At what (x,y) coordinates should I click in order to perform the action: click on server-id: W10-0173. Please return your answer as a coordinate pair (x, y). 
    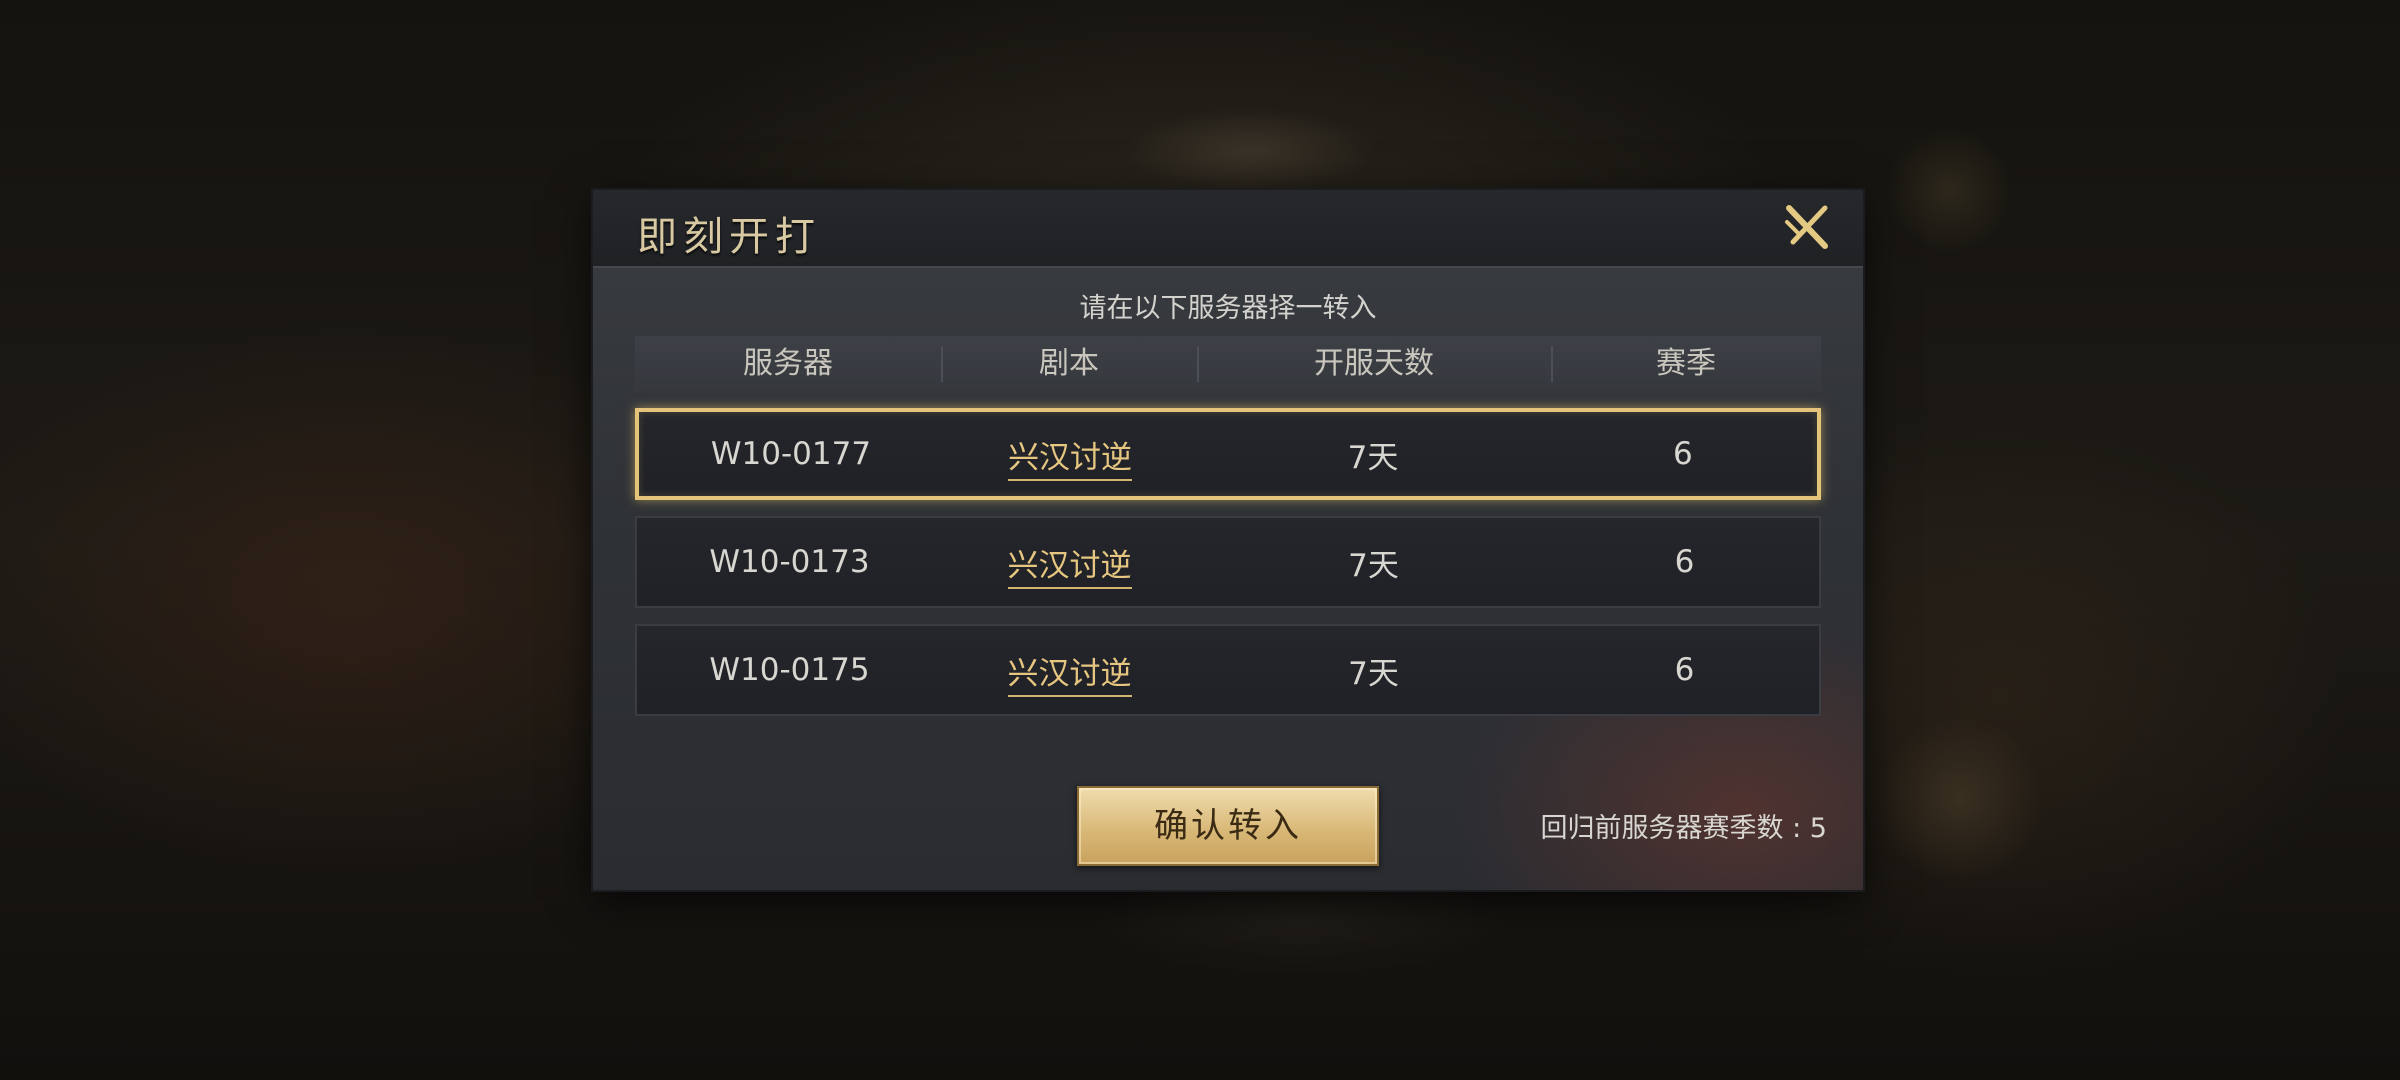
    Looking at the image, I should click on (789, 562).